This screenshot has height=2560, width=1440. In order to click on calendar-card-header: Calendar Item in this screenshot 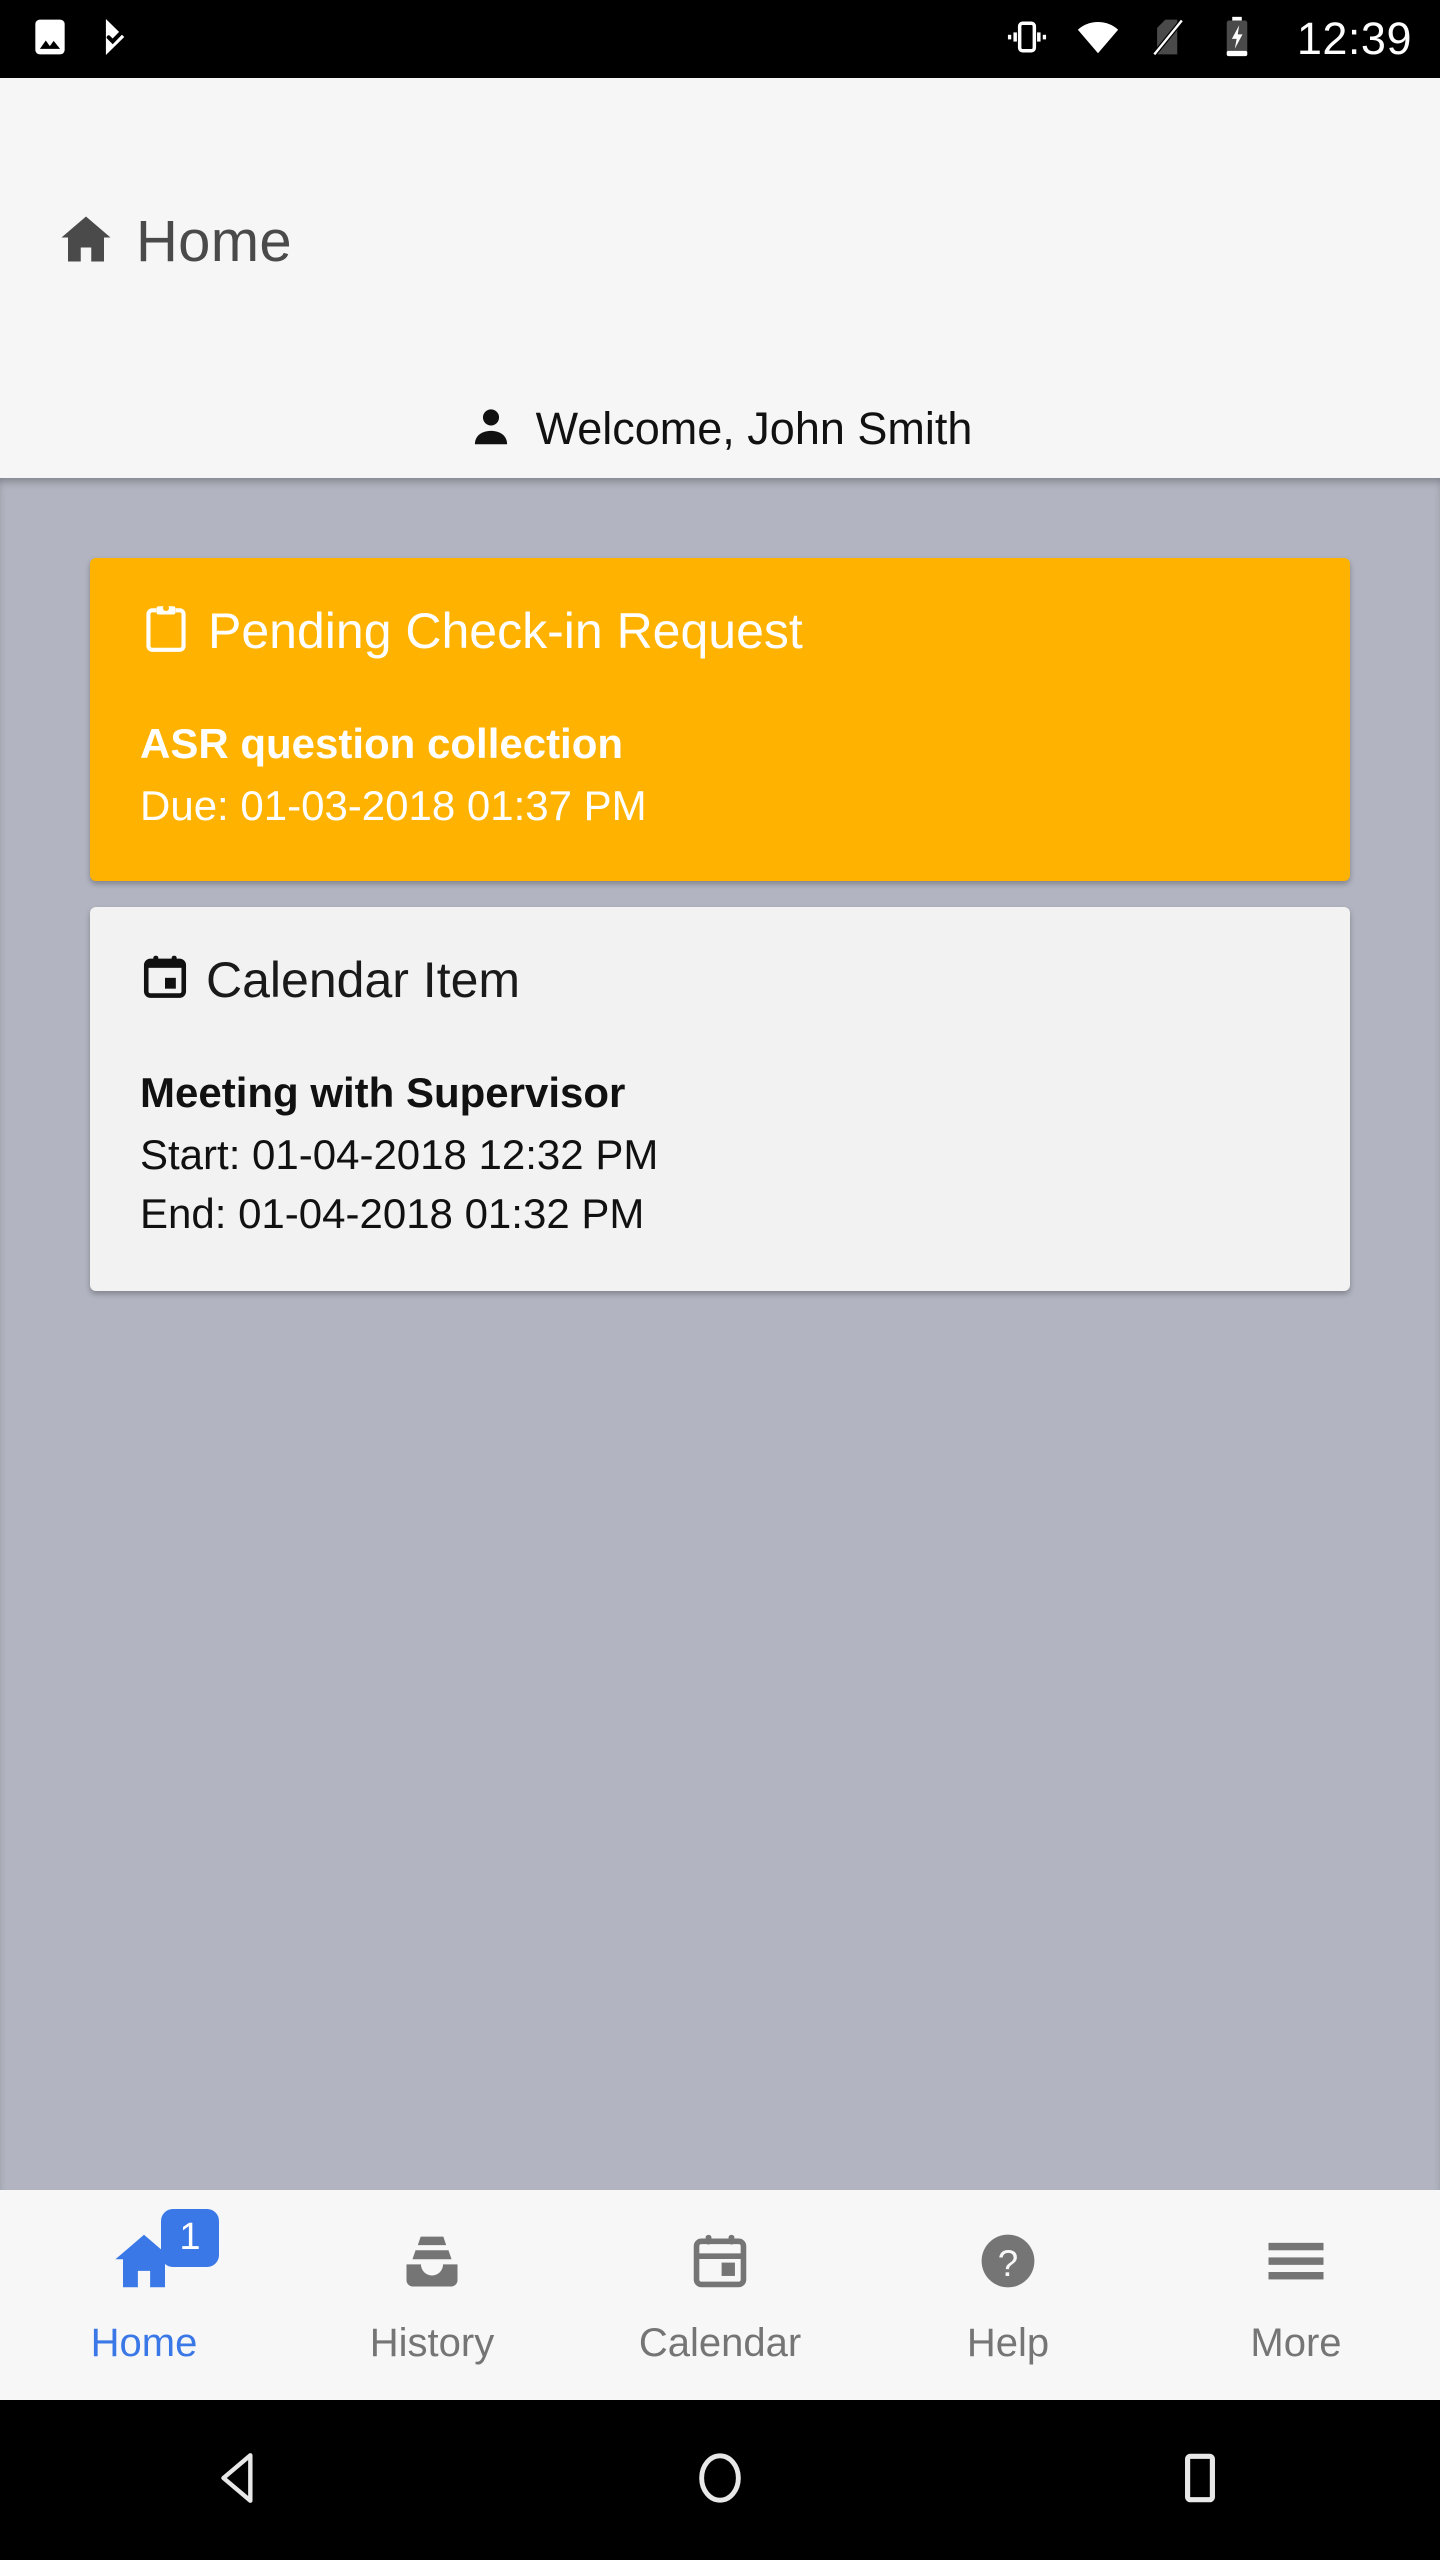, I will do `click(720, 980)`.